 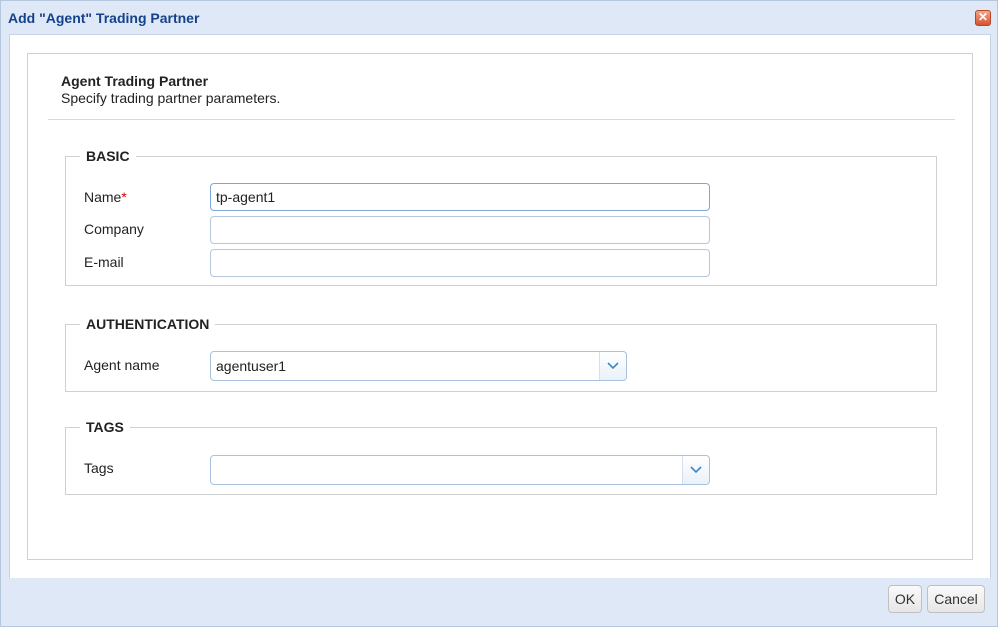 I want to click on close-icon: ✕, so click(x=983, y=17).